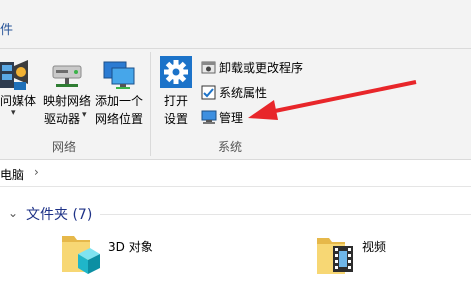 Image resolution: width=471 pixels, height=286 pixels. What do you see at coordinates (13, 213) in the screenshot?
I see `collapse-chevron-icon: ⌄` at bounding box center [13, 213].